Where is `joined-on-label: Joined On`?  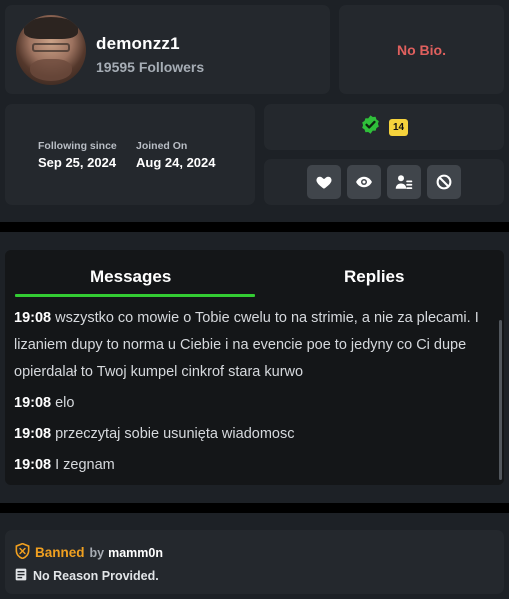
joined-on-label: Joined On is located at coordinates (162, 146).